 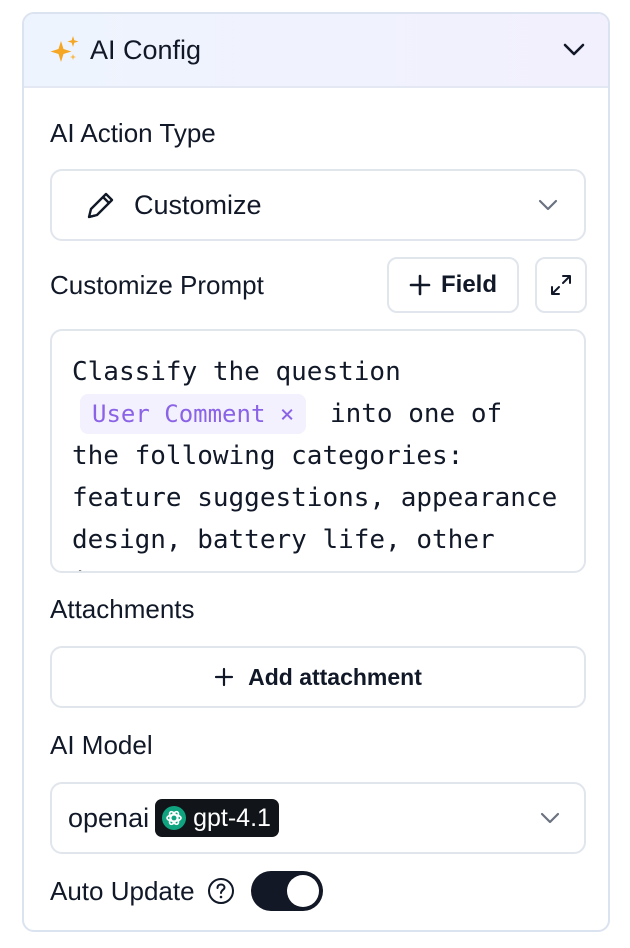 What do you see at coordinates (179, 414) in the screenshot?
I see `field-chip-label: User Comment` at bounding box center [179, 414].